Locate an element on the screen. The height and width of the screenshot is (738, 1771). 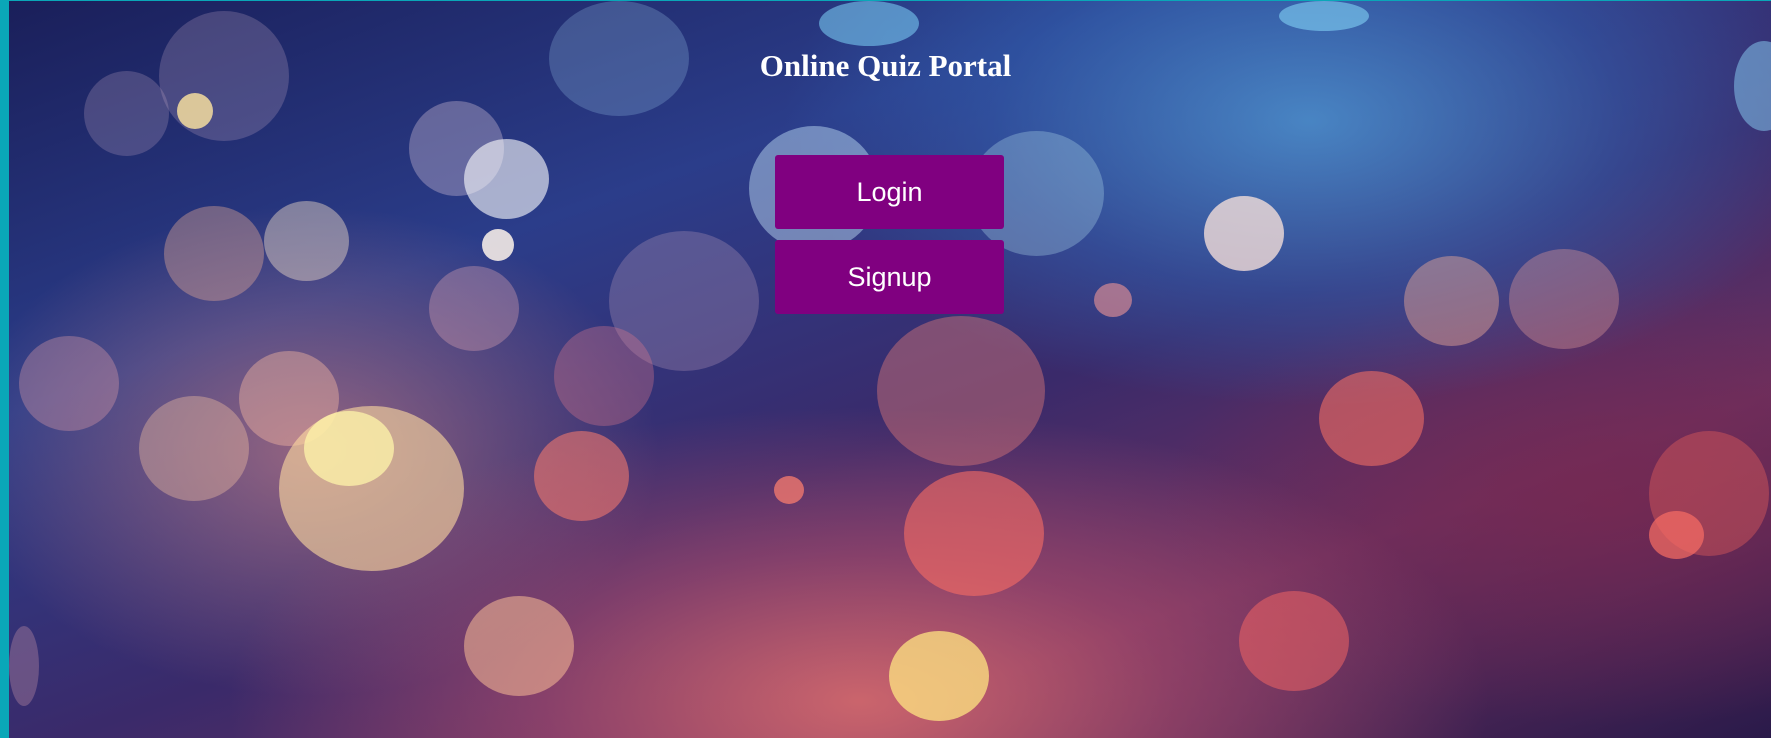
signup-button: Signup is located at coordinates (889, 277).